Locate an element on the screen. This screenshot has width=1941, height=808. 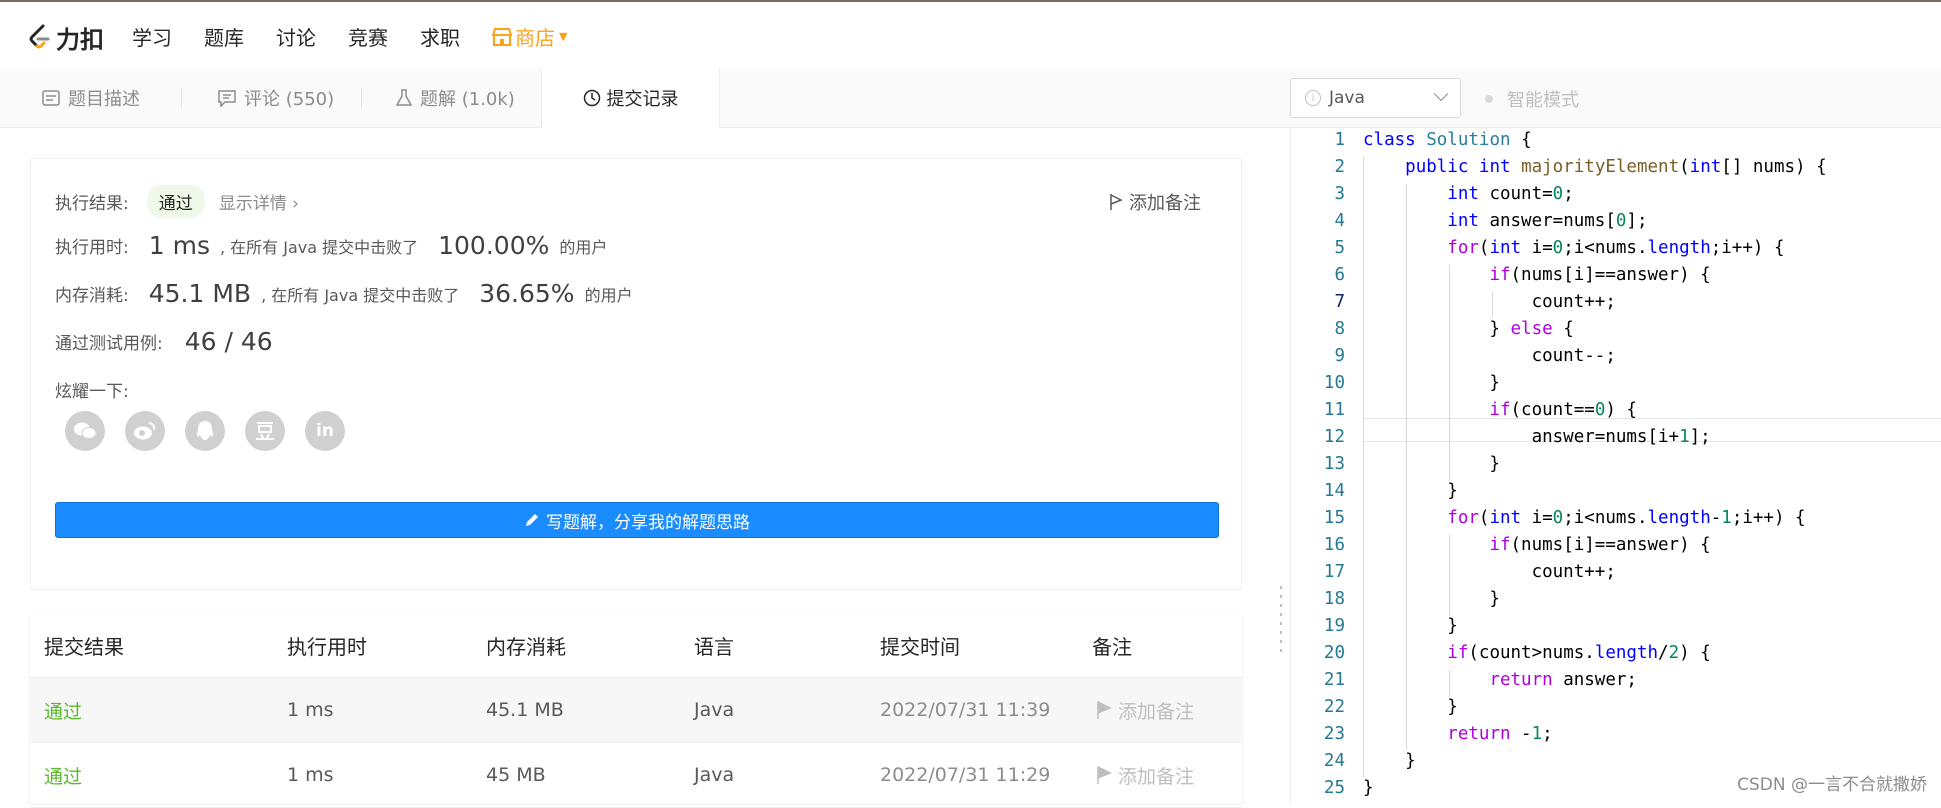
tab-solutions: 题解 (1.0k) is located at coordinates (455, 98).